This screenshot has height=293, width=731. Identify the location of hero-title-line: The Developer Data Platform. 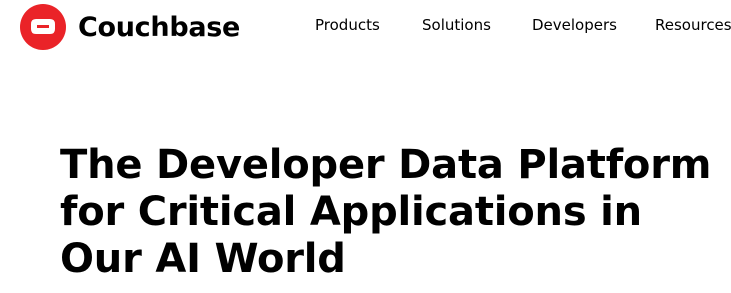
(386, 165).